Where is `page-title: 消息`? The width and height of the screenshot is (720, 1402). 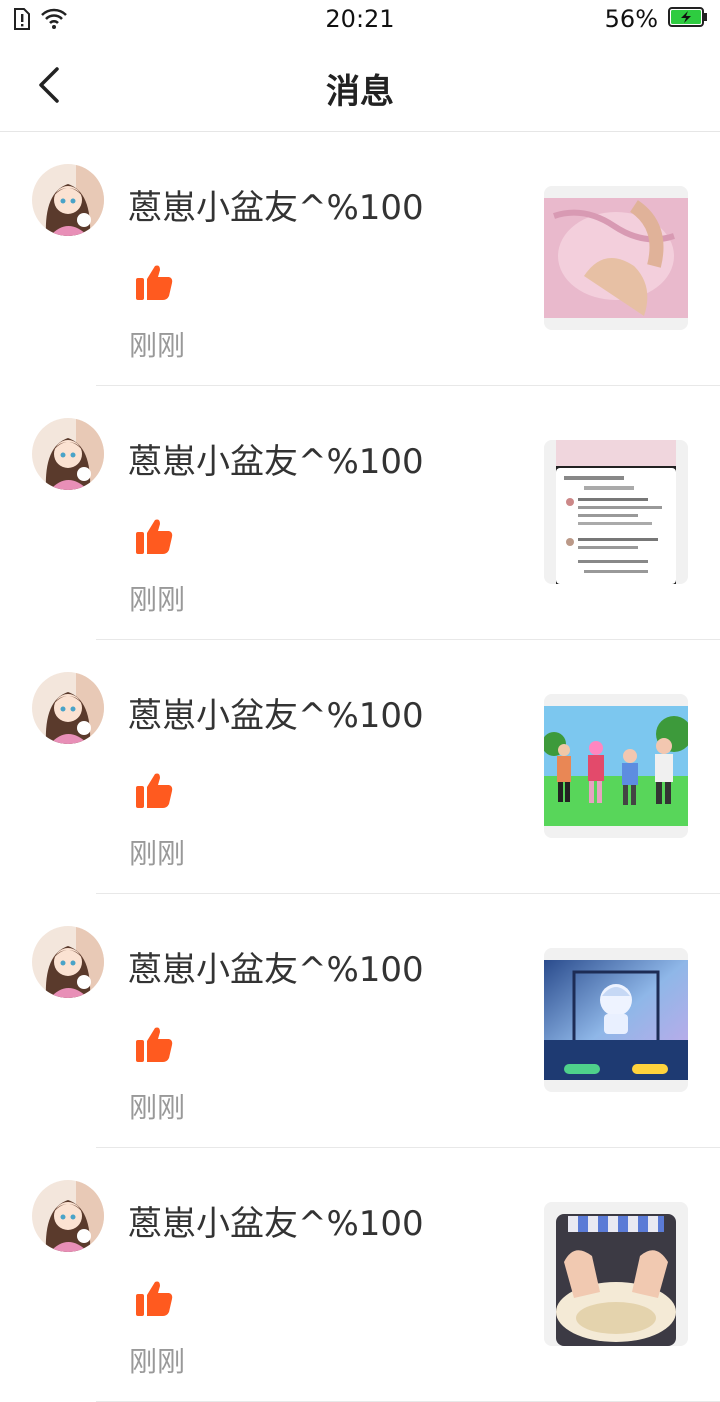 page-title: 消息 is located at coordinates (360, 92).